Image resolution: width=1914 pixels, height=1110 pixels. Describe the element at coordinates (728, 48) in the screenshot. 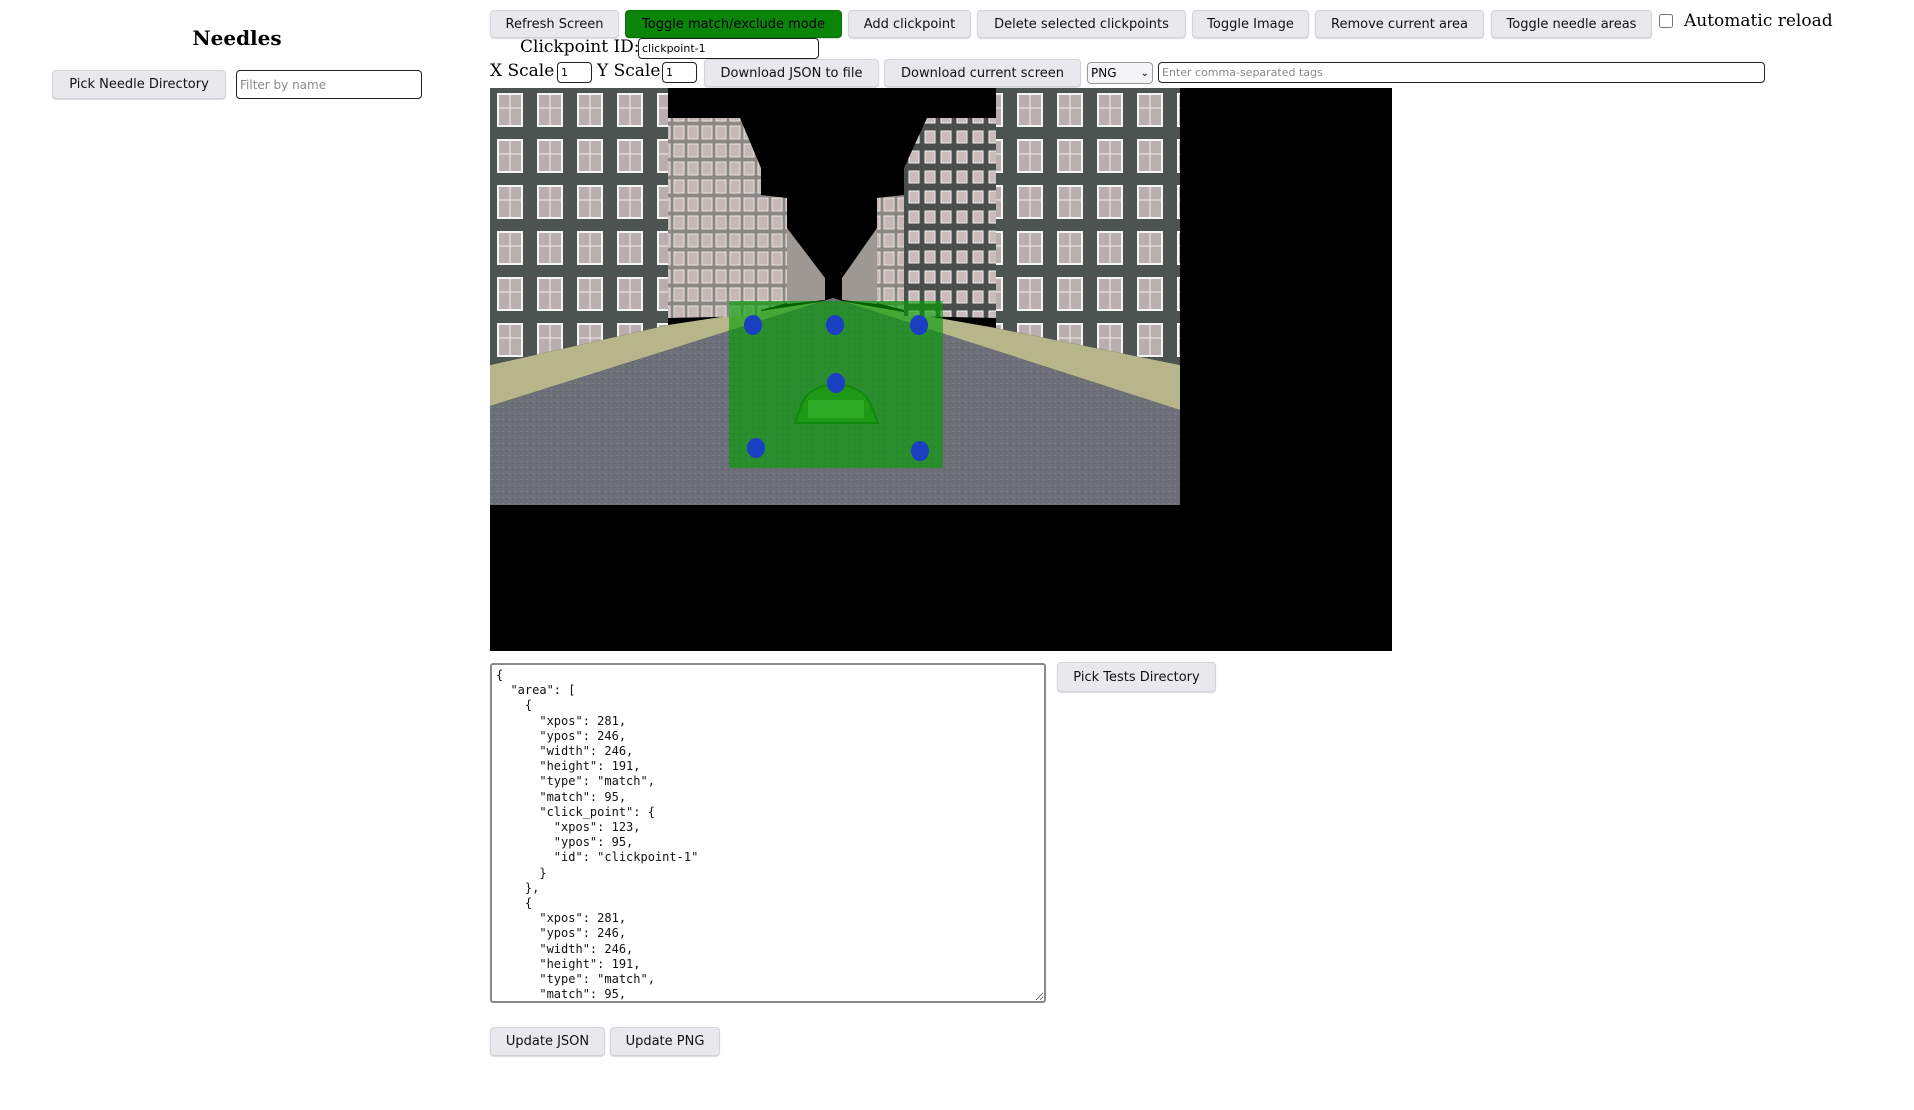

I see `clickpoint-id-input` at that location.